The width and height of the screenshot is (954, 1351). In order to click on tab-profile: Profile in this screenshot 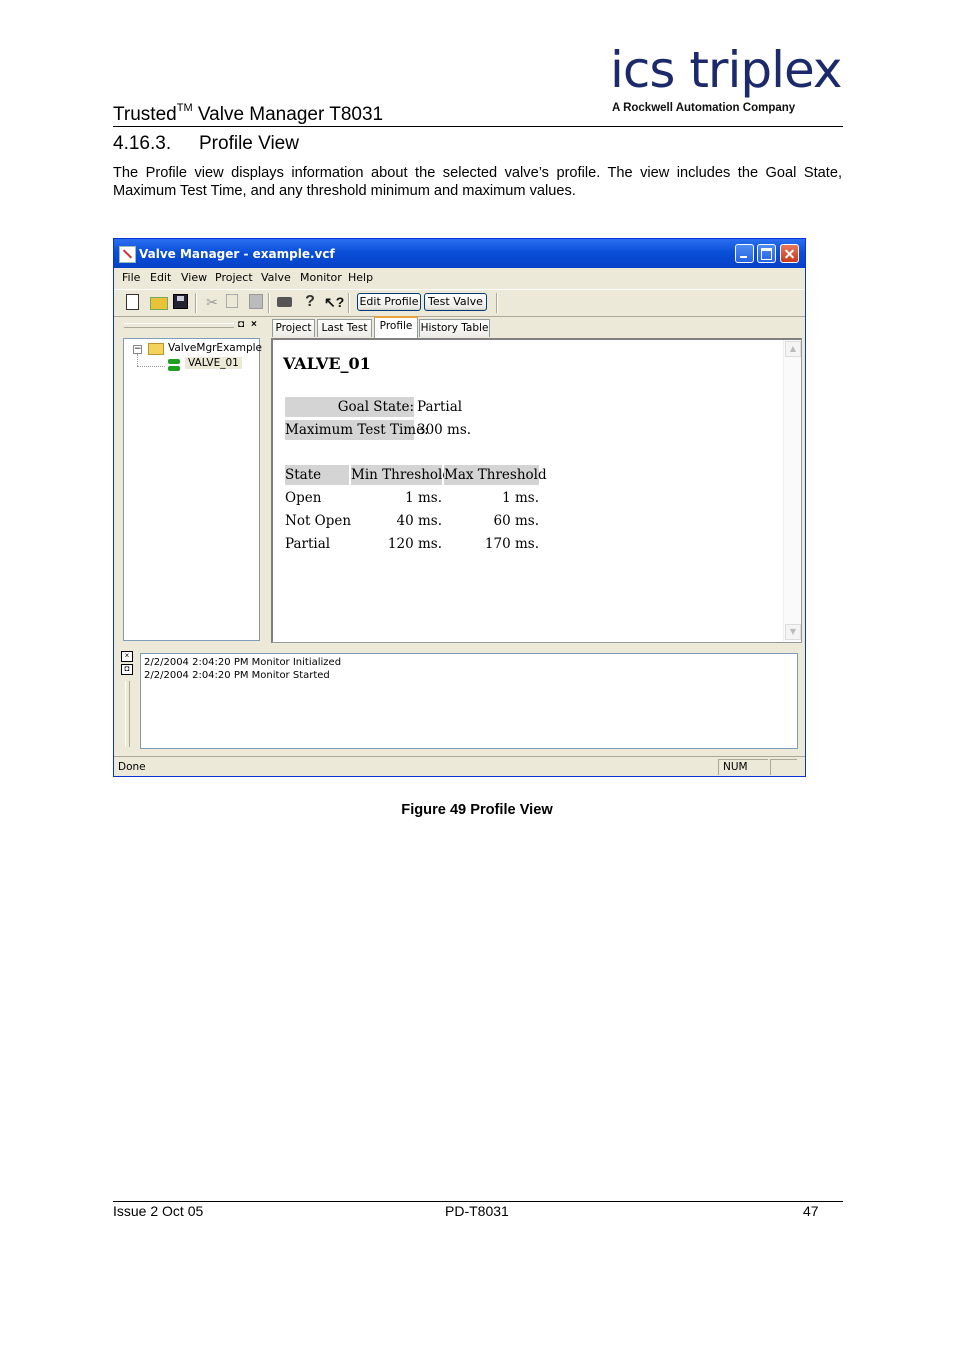, I will do `click(396, 327)`.